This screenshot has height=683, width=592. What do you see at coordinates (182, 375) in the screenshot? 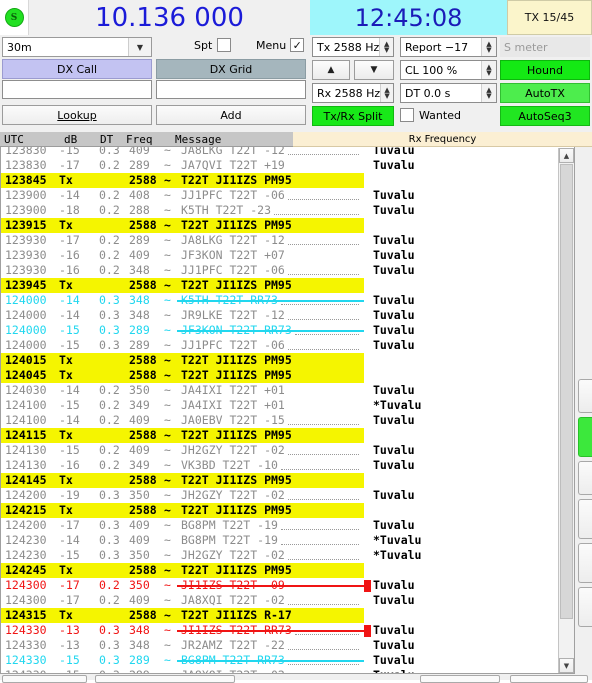
I see `table-row: 124045 Tx 2588 ~ T22T JI1IZS PM95` at bounding box center [182, 375].